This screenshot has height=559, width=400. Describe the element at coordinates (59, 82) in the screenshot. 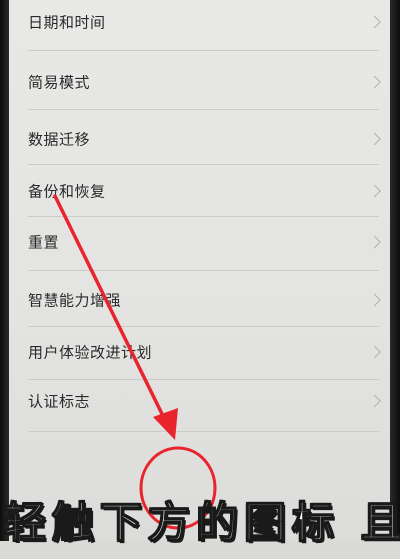

I see `settings-item-label: 简易模式` at that location.